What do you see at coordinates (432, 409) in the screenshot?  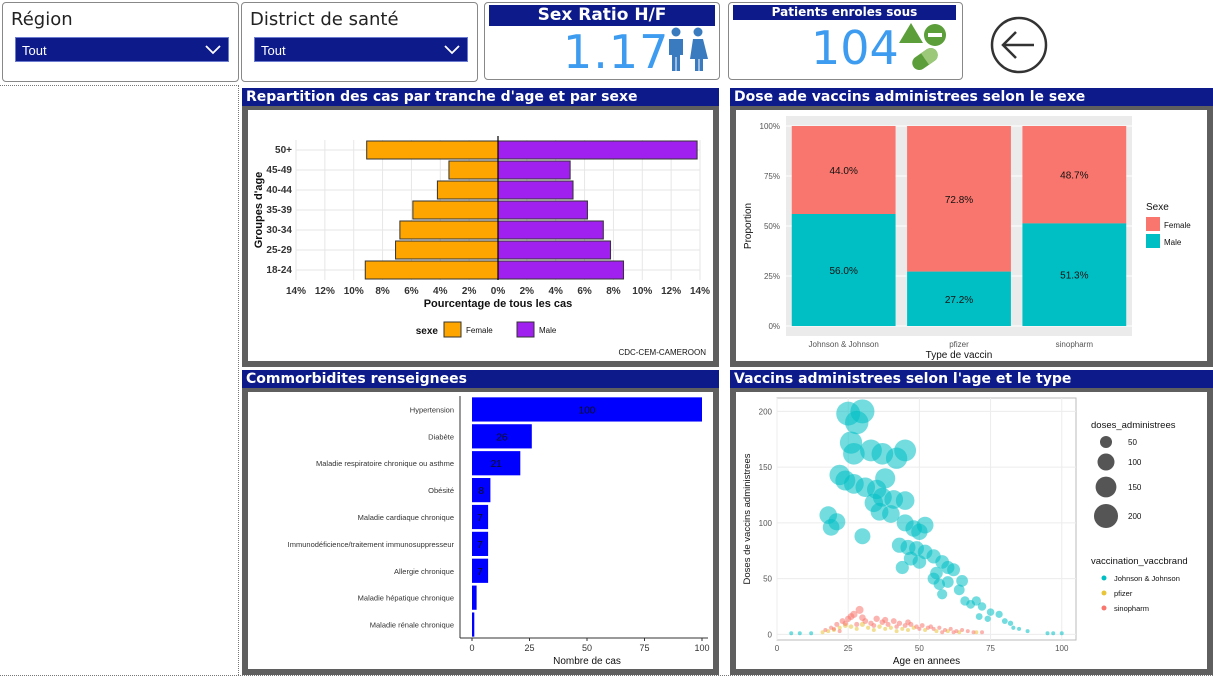 I see `y-tick-label: Hypertension` at bounding box center [432, 409].